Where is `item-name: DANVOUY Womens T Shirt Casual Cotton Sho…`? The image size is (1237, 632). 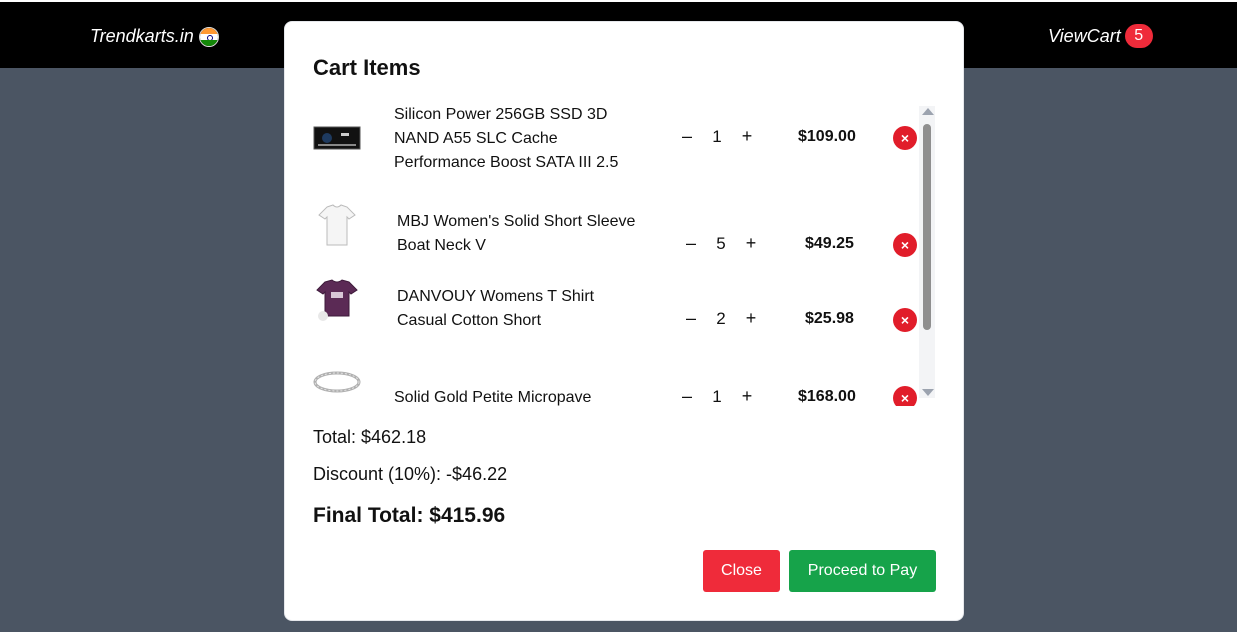 item-name: DANVOUY Womens T Shirt Casual Cotton Sho… is located at coordinates (496, 308).